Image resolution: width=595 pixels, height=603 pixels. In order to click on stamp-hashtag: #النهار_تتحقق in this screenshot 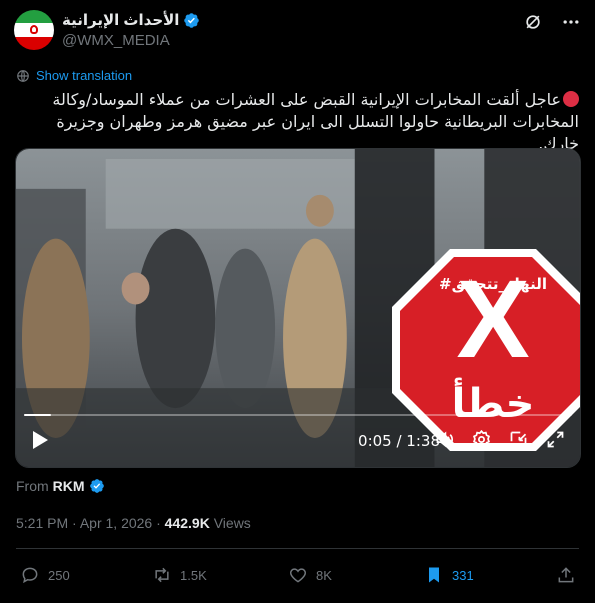, I will do `click(493, 284)`.